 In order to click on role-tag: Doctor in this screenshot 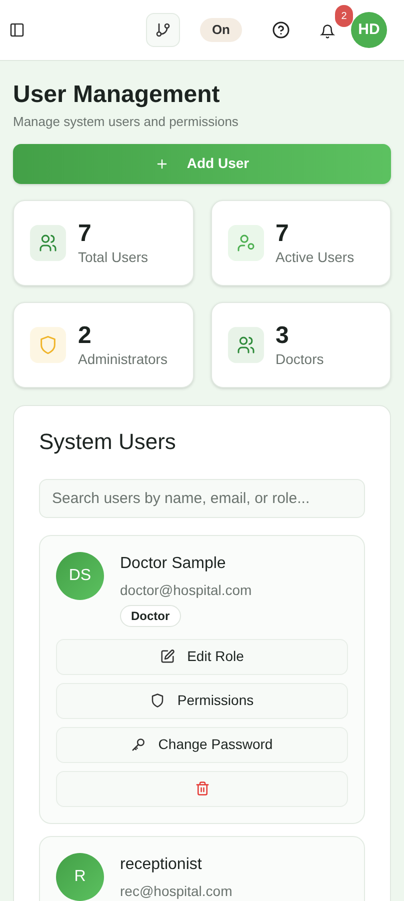, I will do `click(150, 615)`.